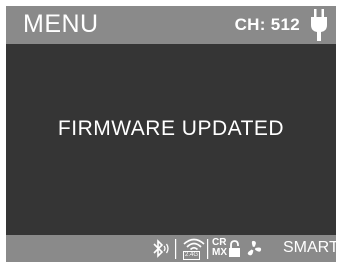 The image size is (342, 266). I want to click on bluetooth-icon, so click(161, 248).